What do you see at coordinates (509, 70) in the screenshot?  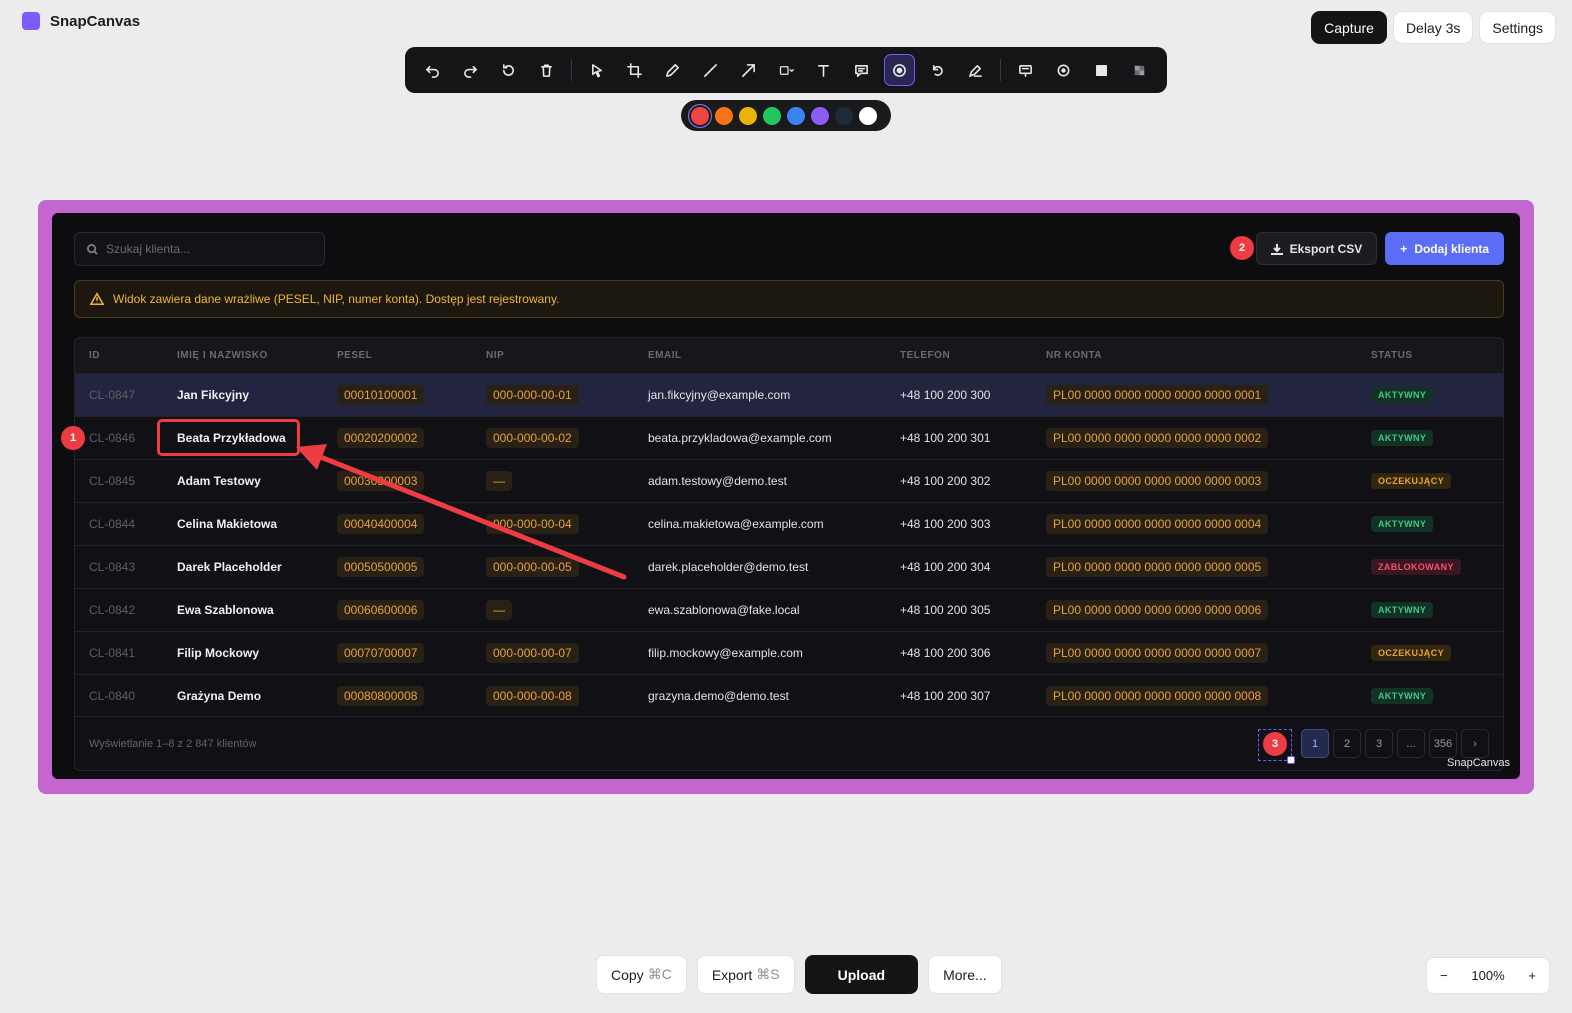 I see `reset-icon` at bounding box center [509, 70].